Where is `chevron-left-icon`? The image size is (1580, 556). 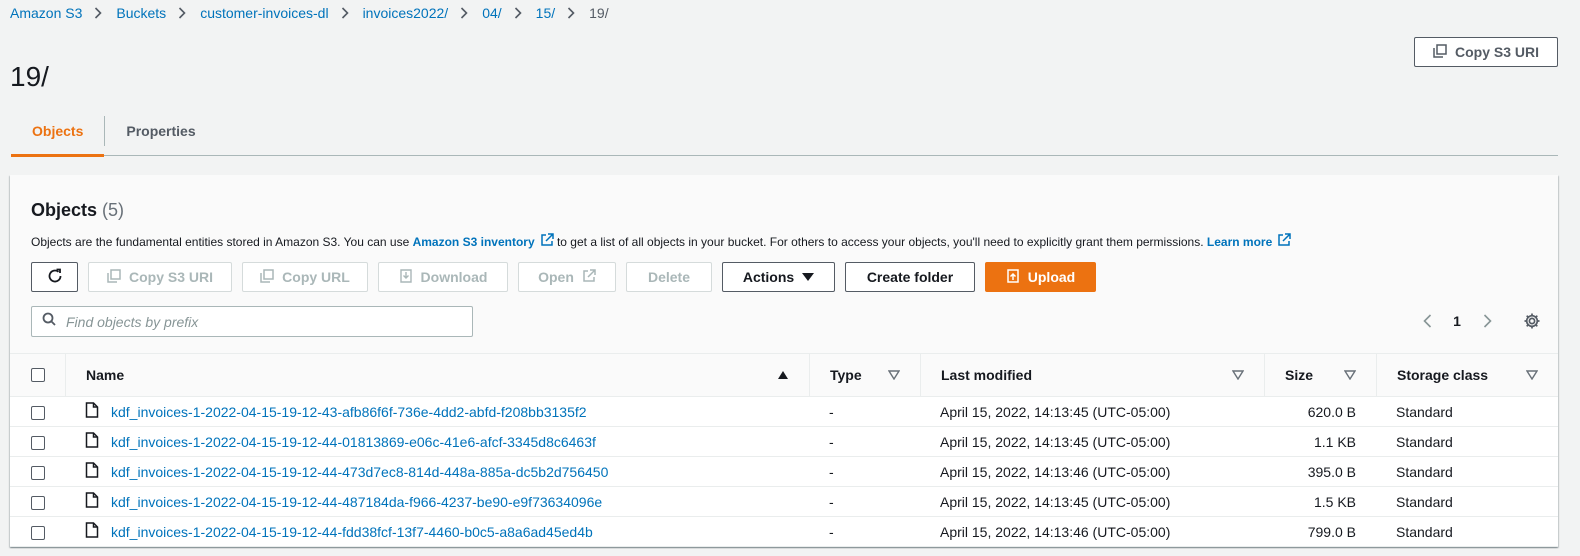
chevron-left-icon is located at coordinates (1427, 321).